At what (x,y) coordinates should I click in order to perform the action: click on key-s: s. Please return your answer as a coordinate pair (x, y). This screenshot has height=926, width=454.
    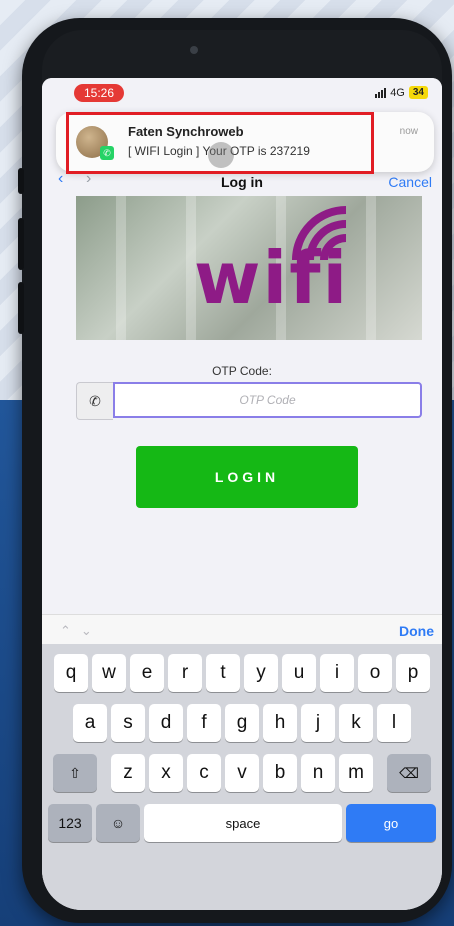
    Looking at the image, I should click on (128, 723).